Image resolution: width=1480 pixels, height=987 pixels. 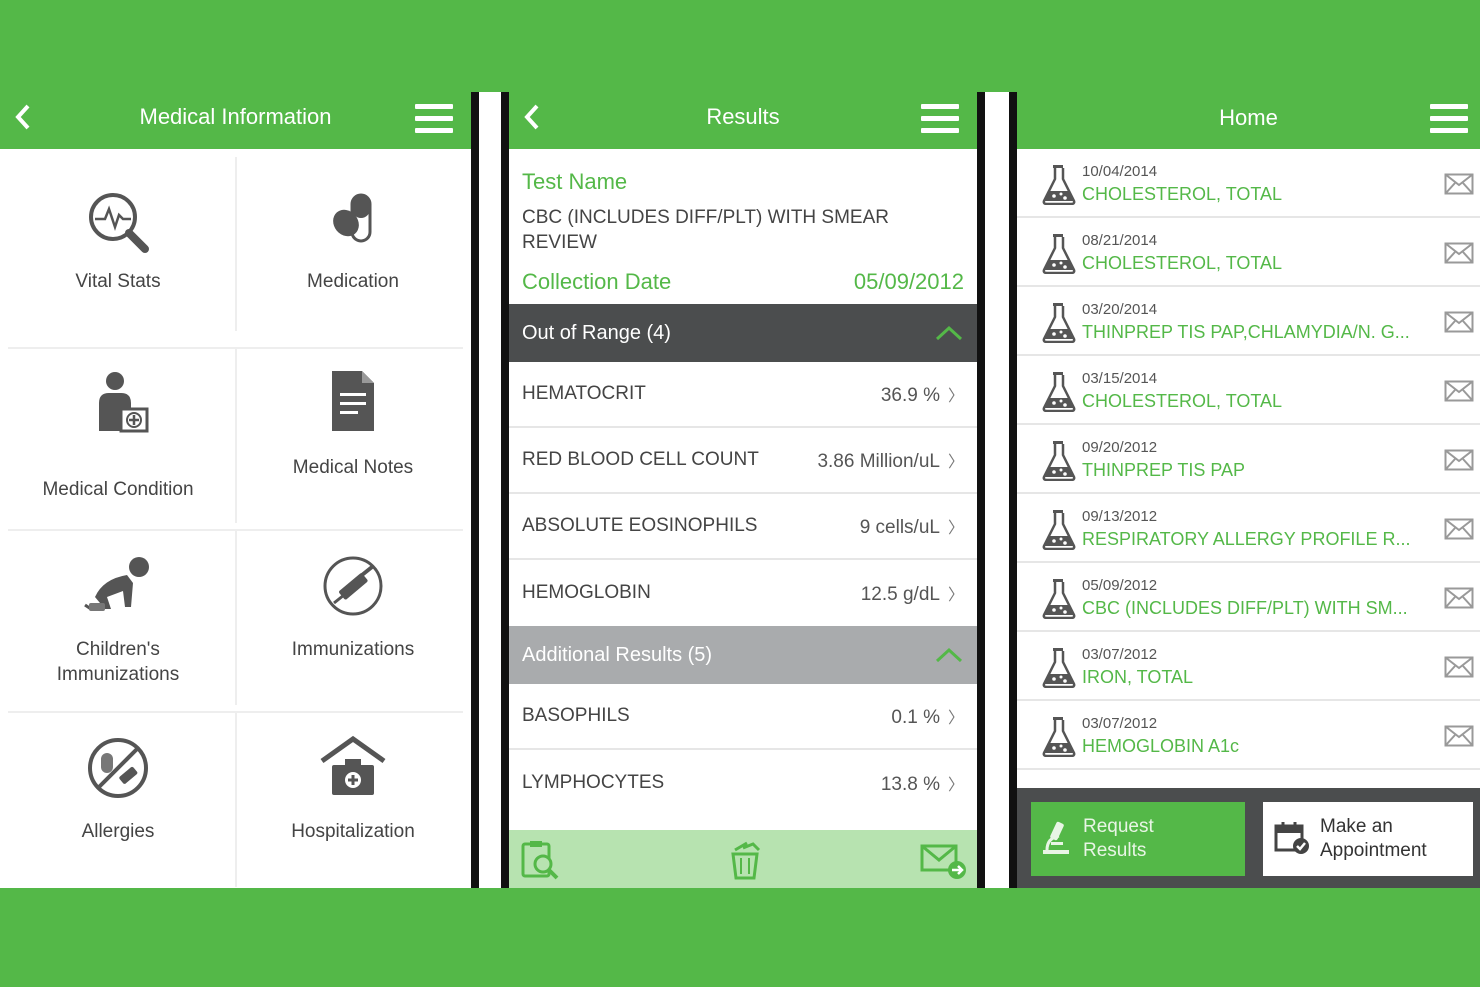 I want to click on tile-label: Hospitalization, so click(x=353, y=831).